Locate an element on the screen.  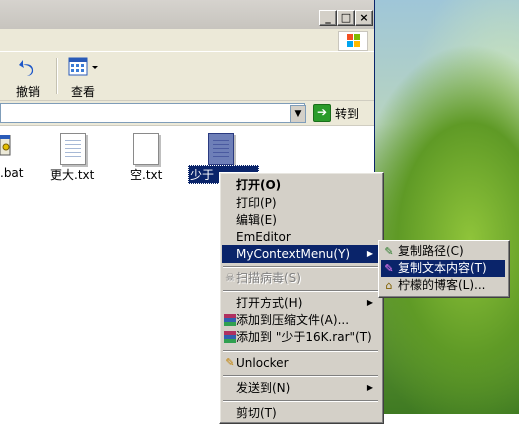
menu-item-label: 添加到 "少于16K.rar"(T) is located at coordinates (304, 337).